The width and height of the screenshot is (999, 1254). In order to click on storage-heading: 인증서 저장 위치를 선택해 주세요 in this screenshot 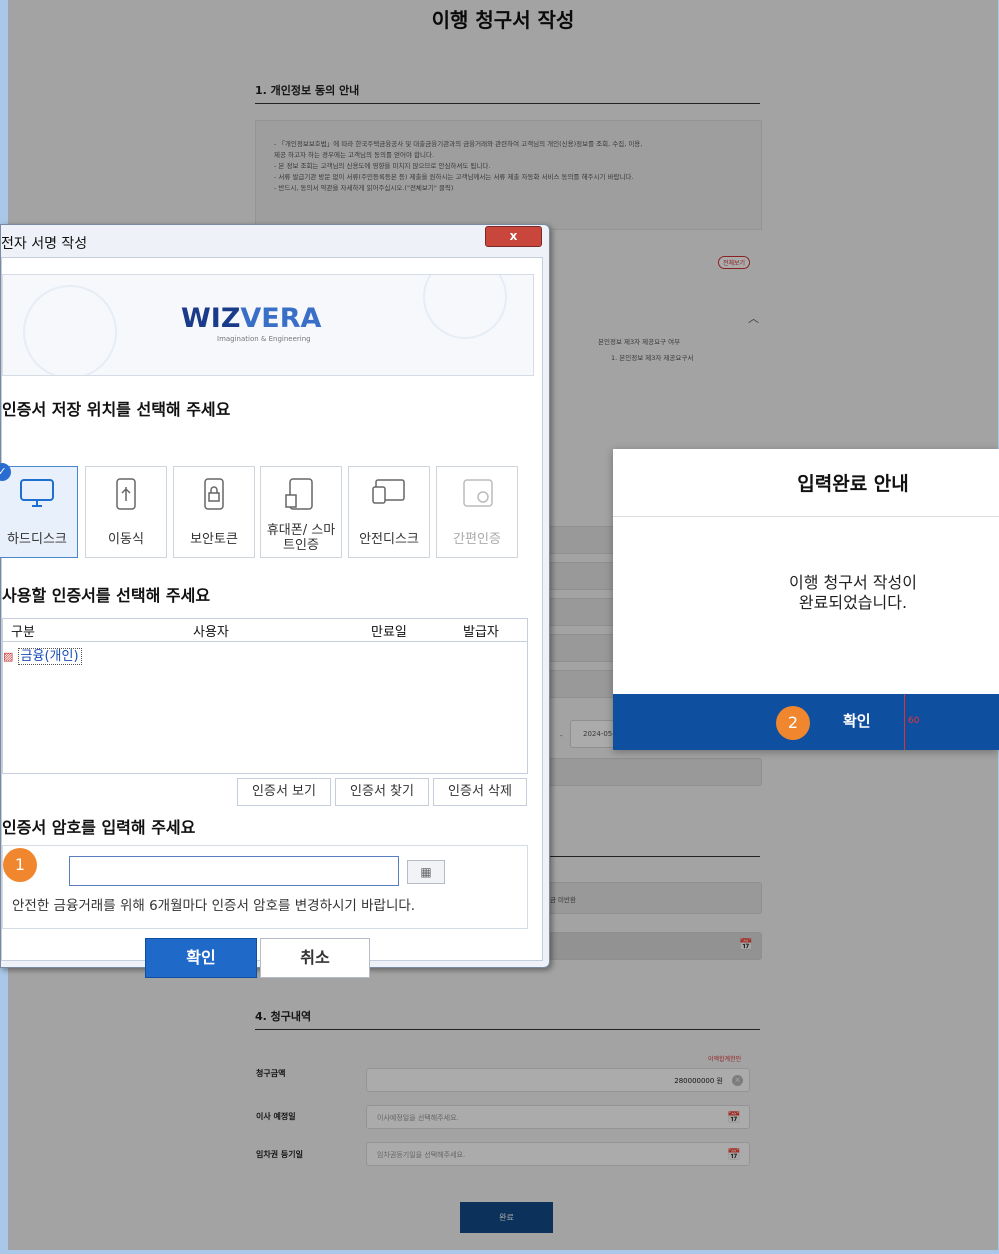, I will do `click(116, 409)`.